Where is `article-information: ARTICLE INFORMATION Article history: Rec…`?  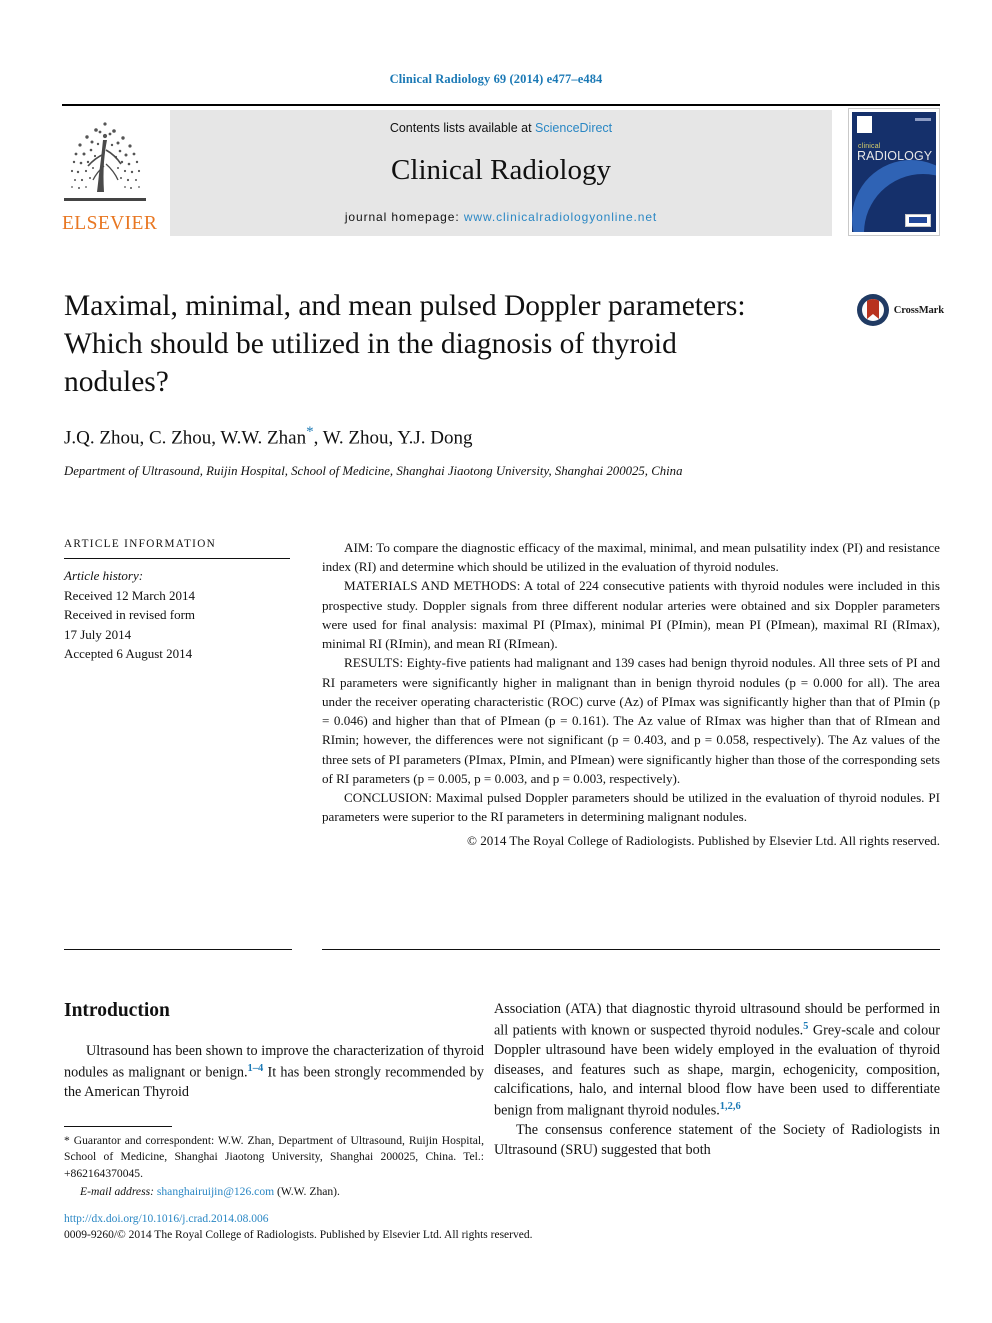
article-information: ARTICLE INFORMATION Article history: Rec… is located at coordinates (178, 601).